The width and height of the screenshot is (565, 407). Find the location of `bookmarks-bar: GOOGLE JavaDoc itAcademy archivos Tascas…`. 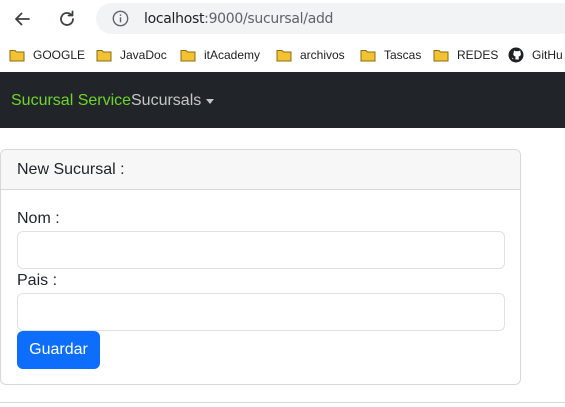

bookmarks-bar: GOOGLE JavaDoc itAcademy archivos Tascas… is located at coordinates (282, 55).